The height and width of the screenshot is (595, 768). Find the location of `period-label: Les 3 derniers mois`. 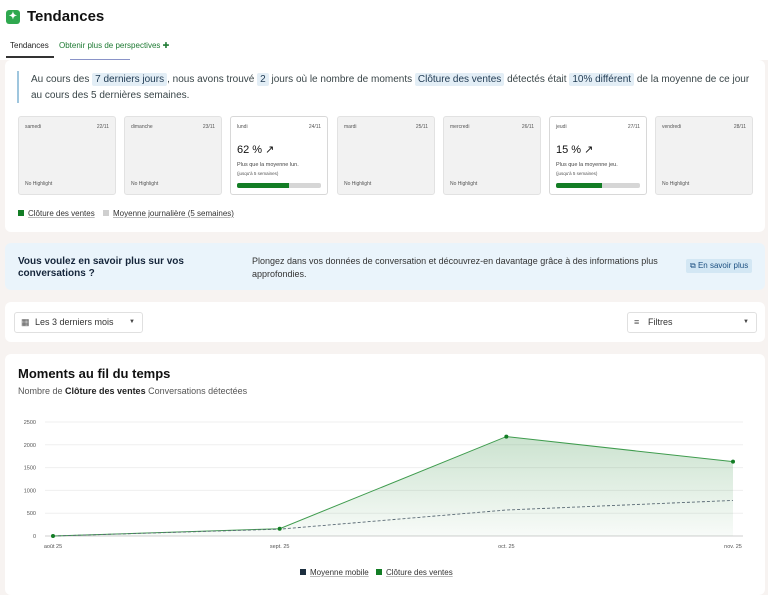

period-label: Les 3 derniers mois is located at coordinates (74, 322).